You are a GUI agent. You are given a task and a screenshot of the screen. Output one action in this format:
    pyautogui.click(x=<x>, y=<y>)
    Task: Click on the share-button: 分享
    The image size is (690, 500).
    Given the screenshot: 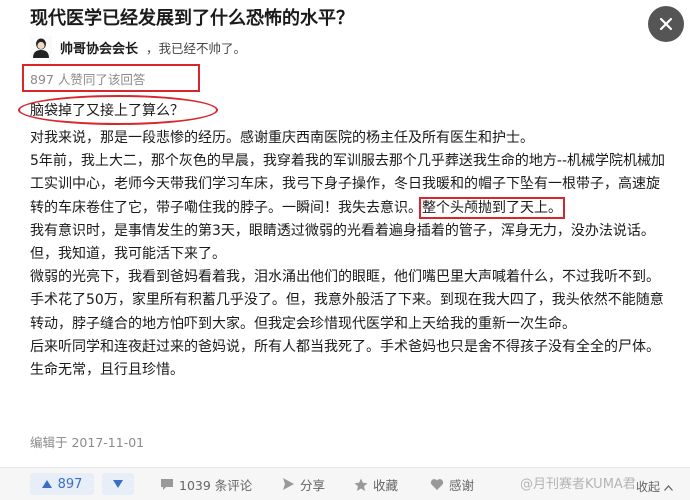 What is the action you would take?
    pyautogui.click(x=303, y=484)
    